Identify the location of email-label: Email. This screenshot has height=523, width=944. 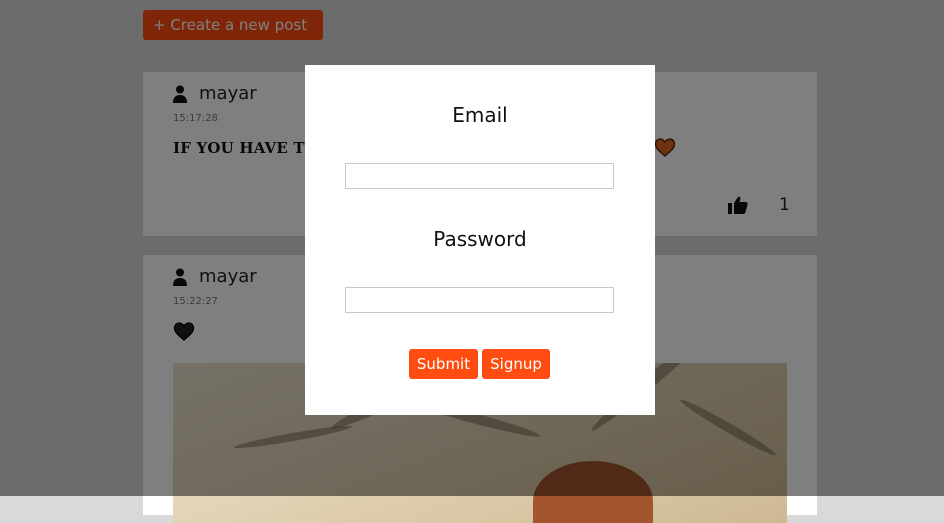
(480, 115).